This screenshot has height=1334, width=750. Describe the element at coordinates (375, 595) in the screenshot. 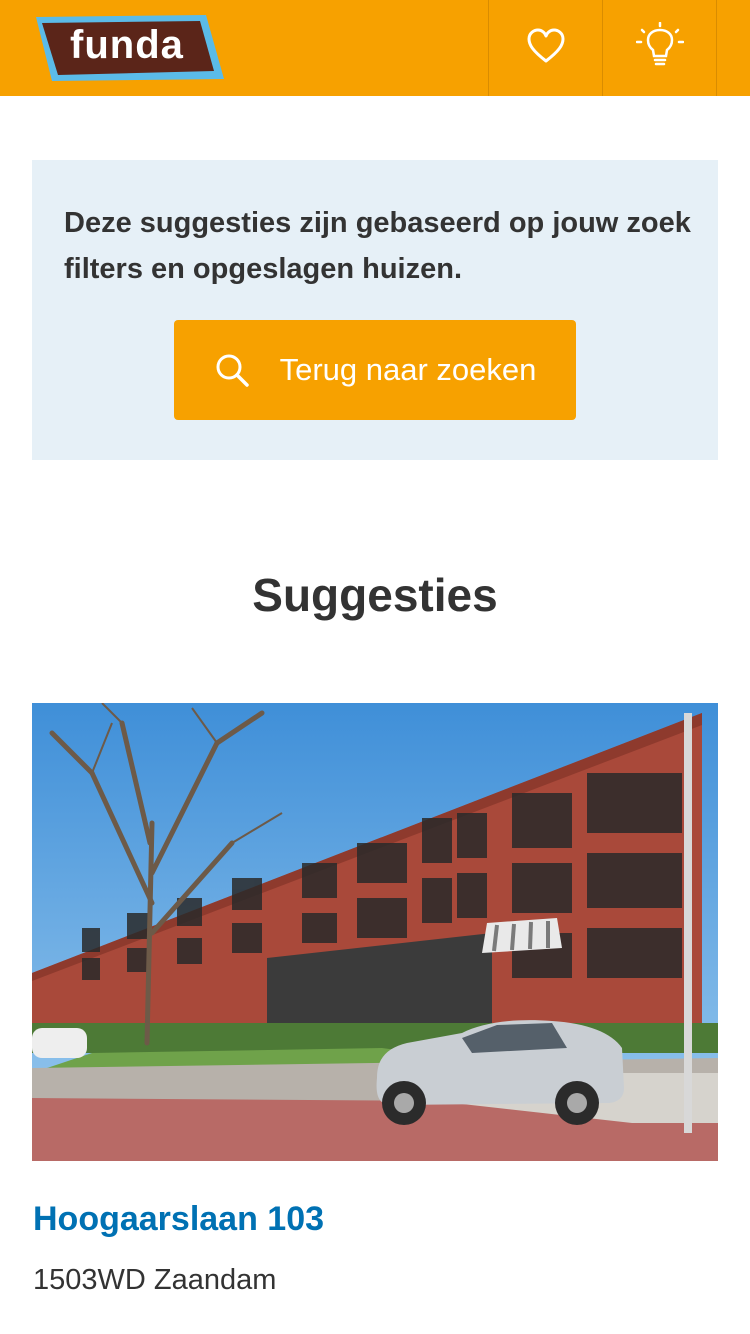

I see `section-title: Suggesties` at that location.